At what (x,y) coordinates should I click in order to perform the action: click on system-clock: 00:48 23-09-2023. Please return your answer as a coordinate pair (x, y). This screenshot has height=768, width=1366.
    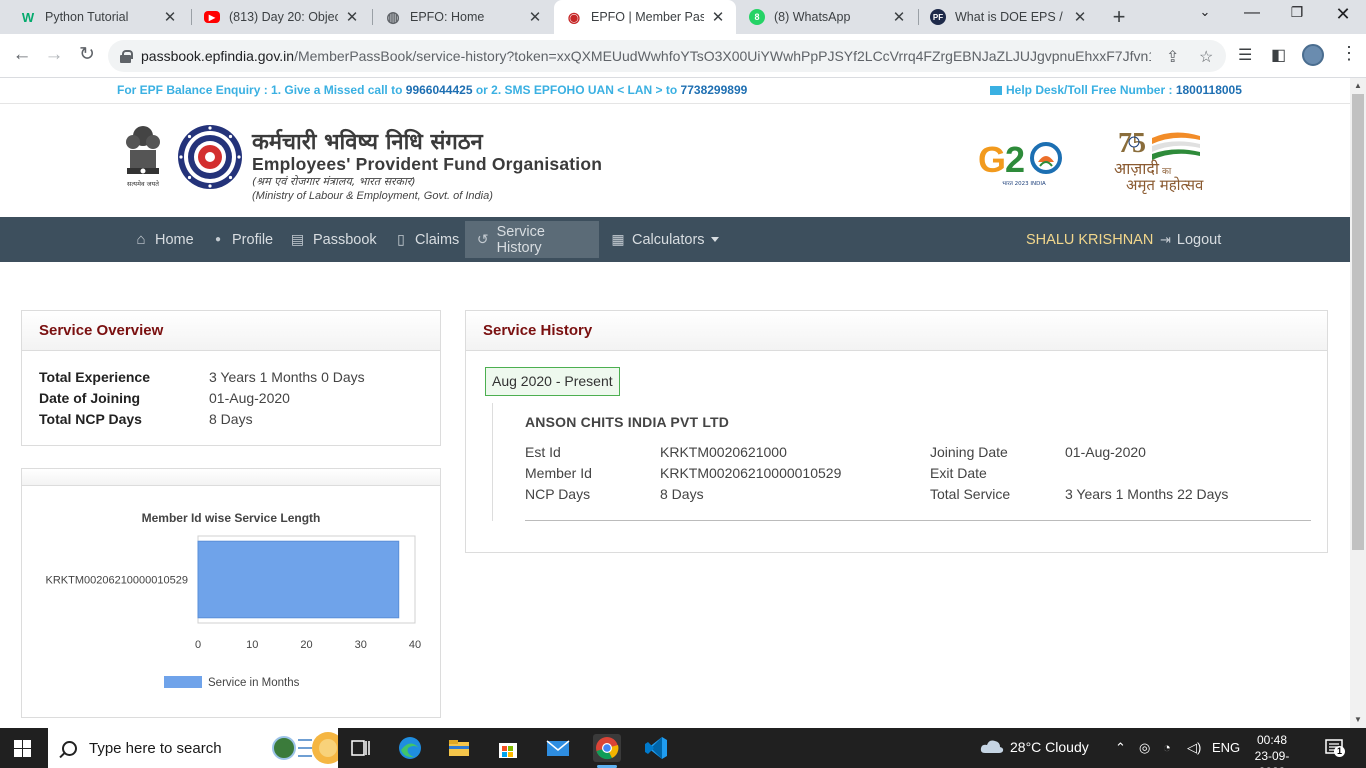
    Looking at the image, I should click on (1272, 750).